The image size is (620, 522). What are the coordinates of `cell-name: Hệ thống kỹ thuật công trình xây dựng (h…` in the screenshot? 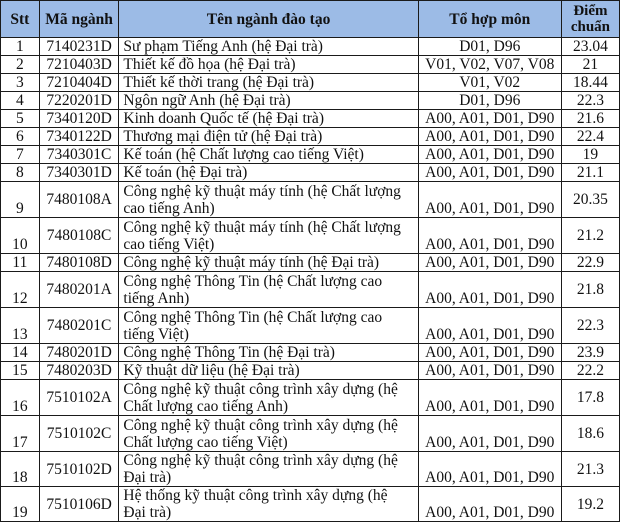 It's located at (268, 504).